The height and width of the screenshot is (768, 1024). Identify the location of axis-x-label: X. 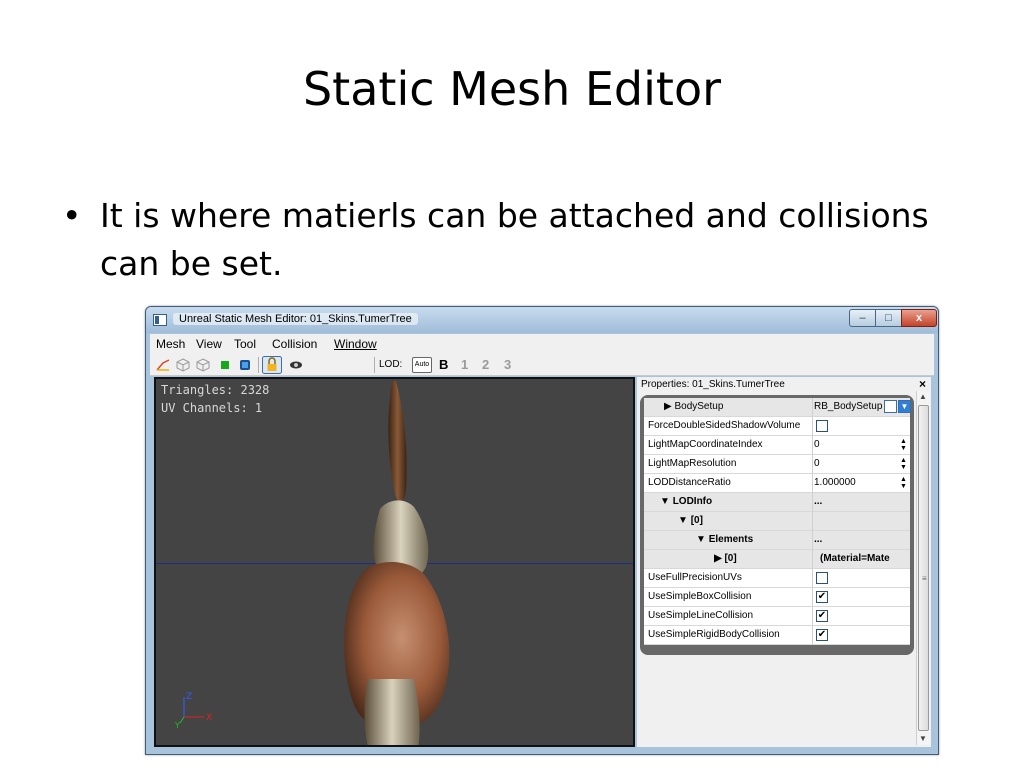
(209, 718).